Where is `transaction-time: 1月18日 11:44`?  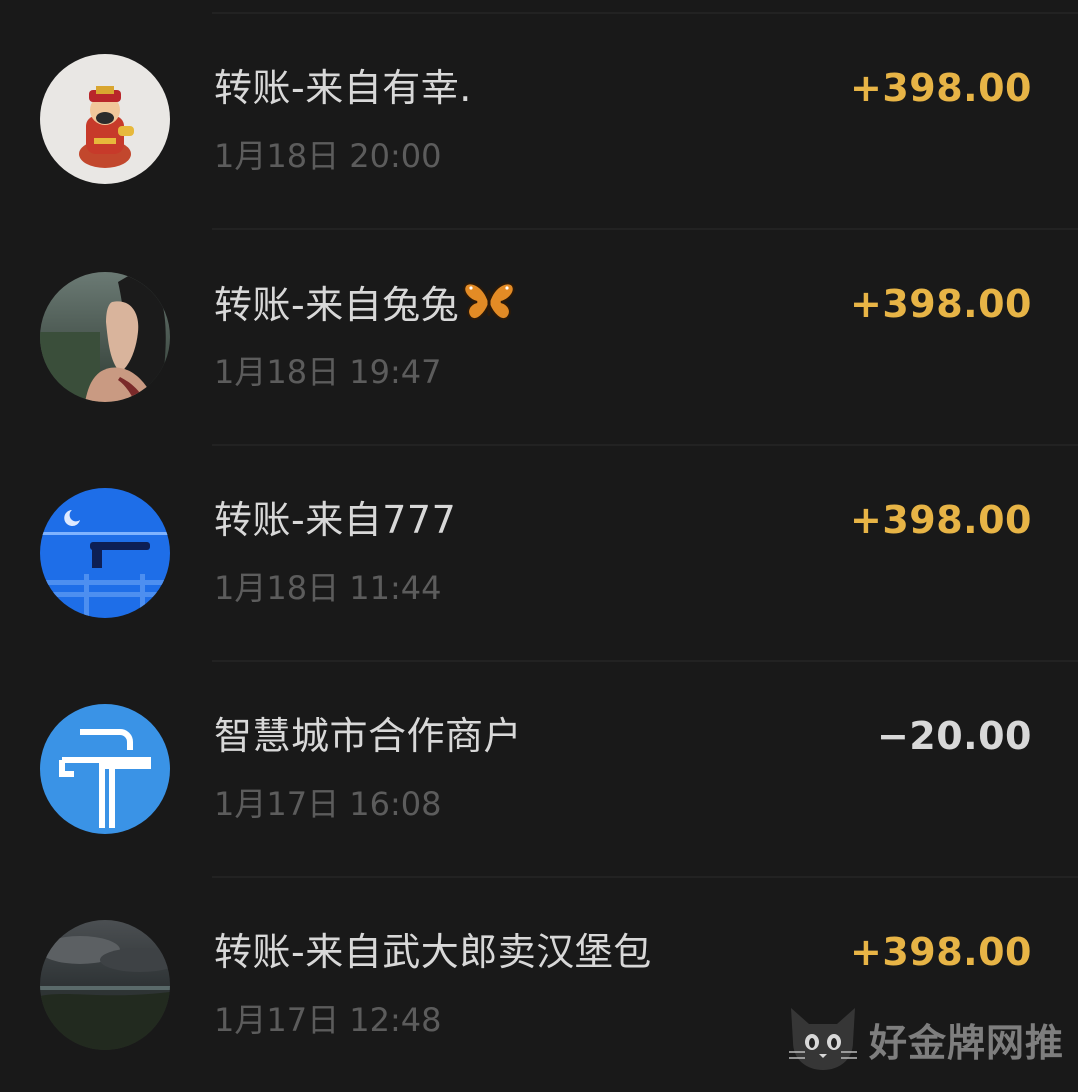 transaction-time: 1月18日 11:44 is located at coordinates (328, 588).